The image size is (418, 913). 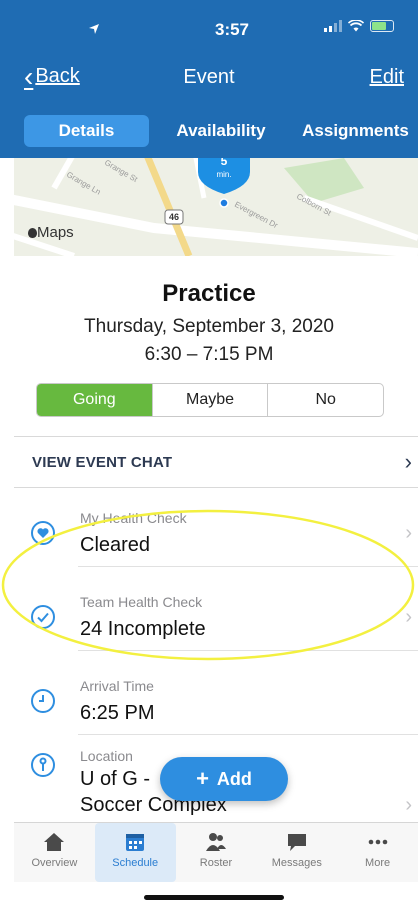 What do you see at coordinates (377, 852) in the screenshot?
I see `tab-more: More` at bounding box center [377, 852].